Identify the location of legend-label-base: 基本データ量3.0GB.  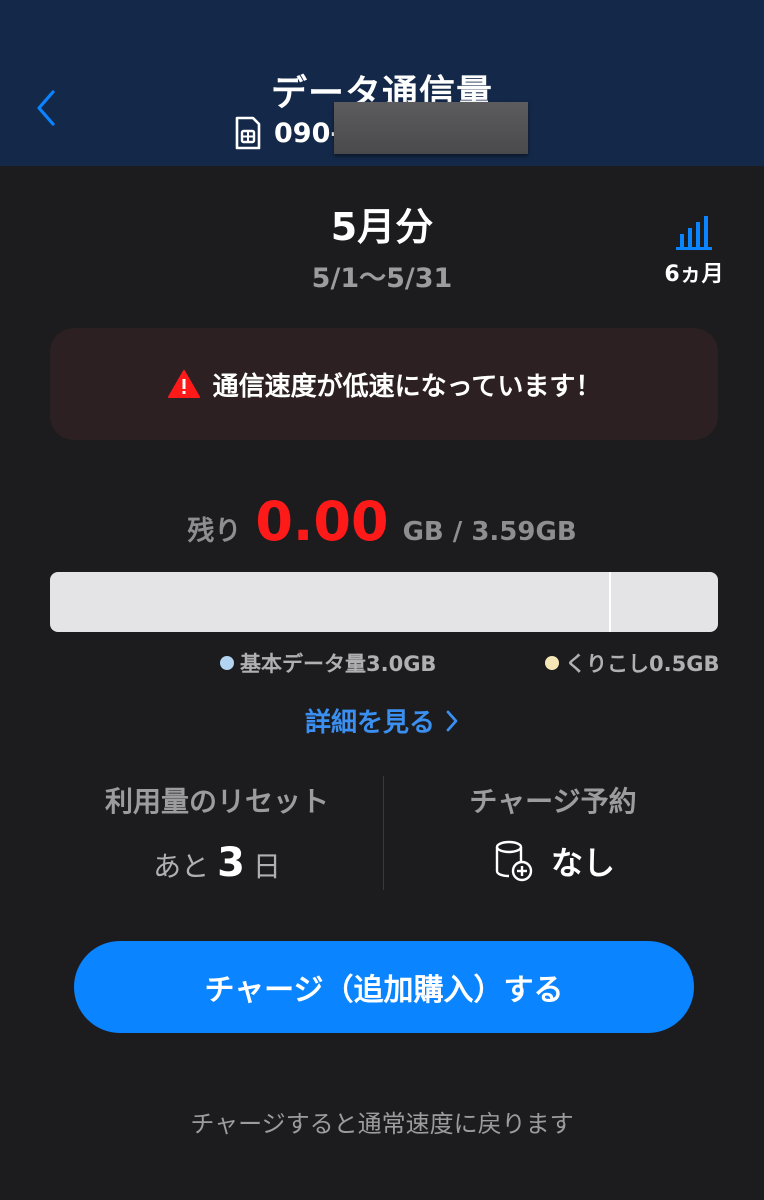
(338, 664).